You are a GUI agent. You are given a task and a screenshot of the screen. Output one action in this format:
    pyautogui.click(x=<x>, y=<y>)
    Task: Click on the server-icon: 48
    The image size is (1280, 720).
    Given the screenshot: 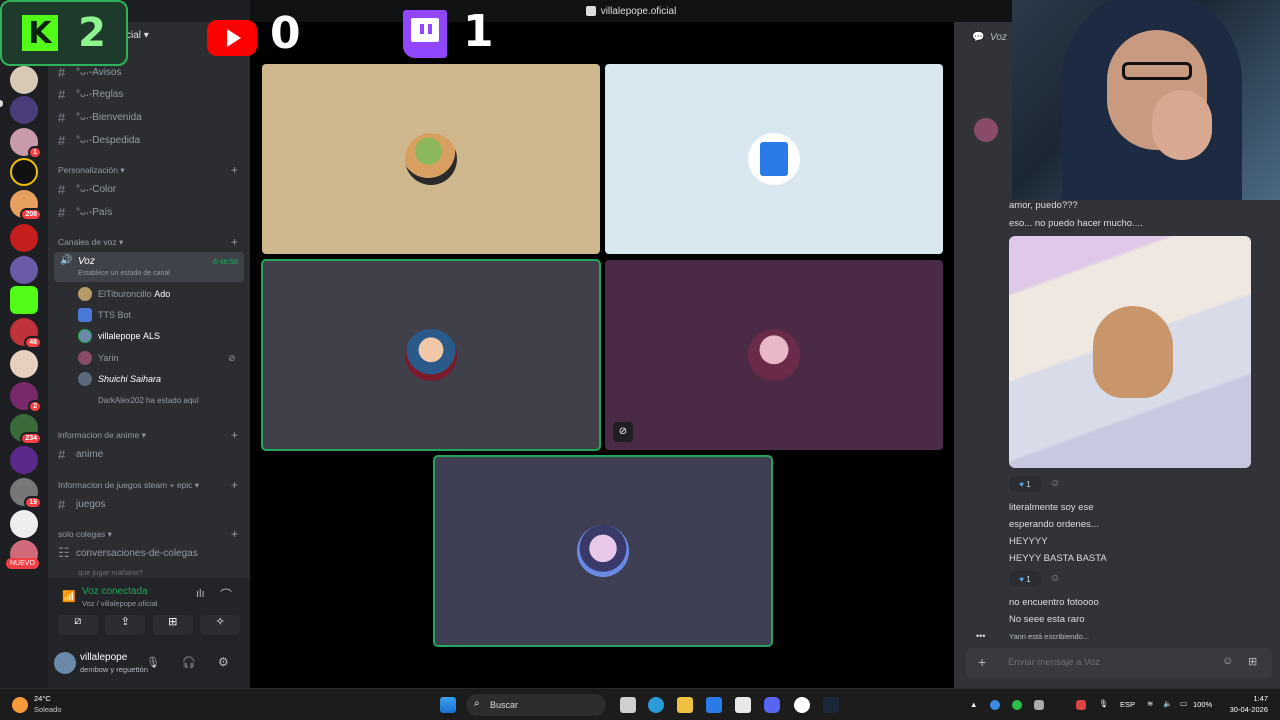 What is the action you would take?
    pyautogui.click(x=26, y=333)
    